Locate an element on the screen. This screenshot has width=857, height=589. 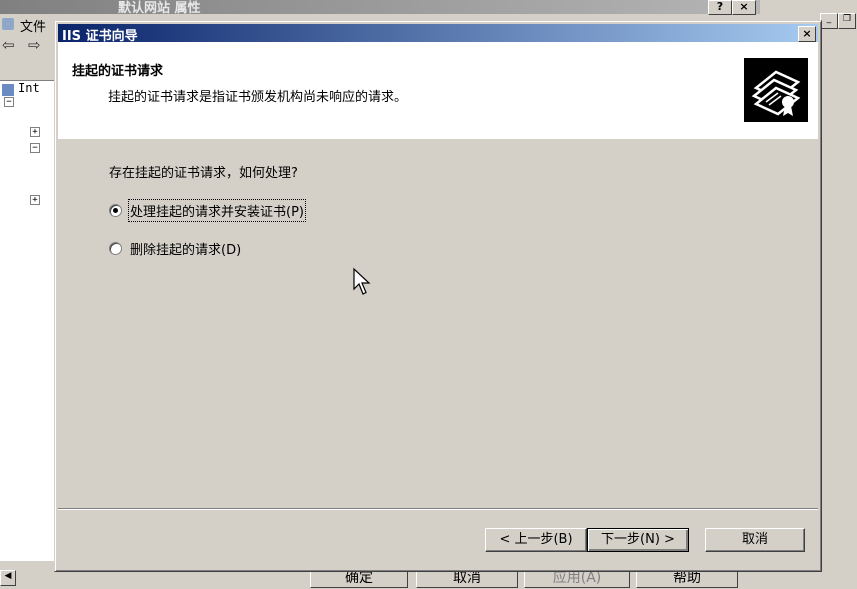
mmc-toolbar: ⇦ ⇨ is located at coordinates (30, 45).